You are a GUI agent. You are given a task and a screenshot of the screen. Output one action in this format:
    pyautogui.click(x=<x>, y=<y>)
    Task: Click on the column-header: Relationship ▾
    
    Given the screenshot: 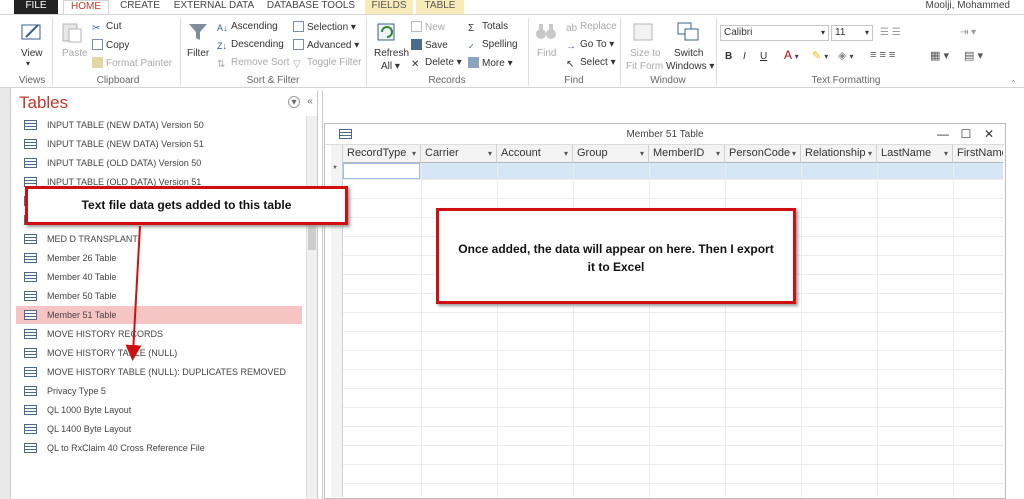 What is the action you would take?
    pyautogui.click(x=839, y=154)
    